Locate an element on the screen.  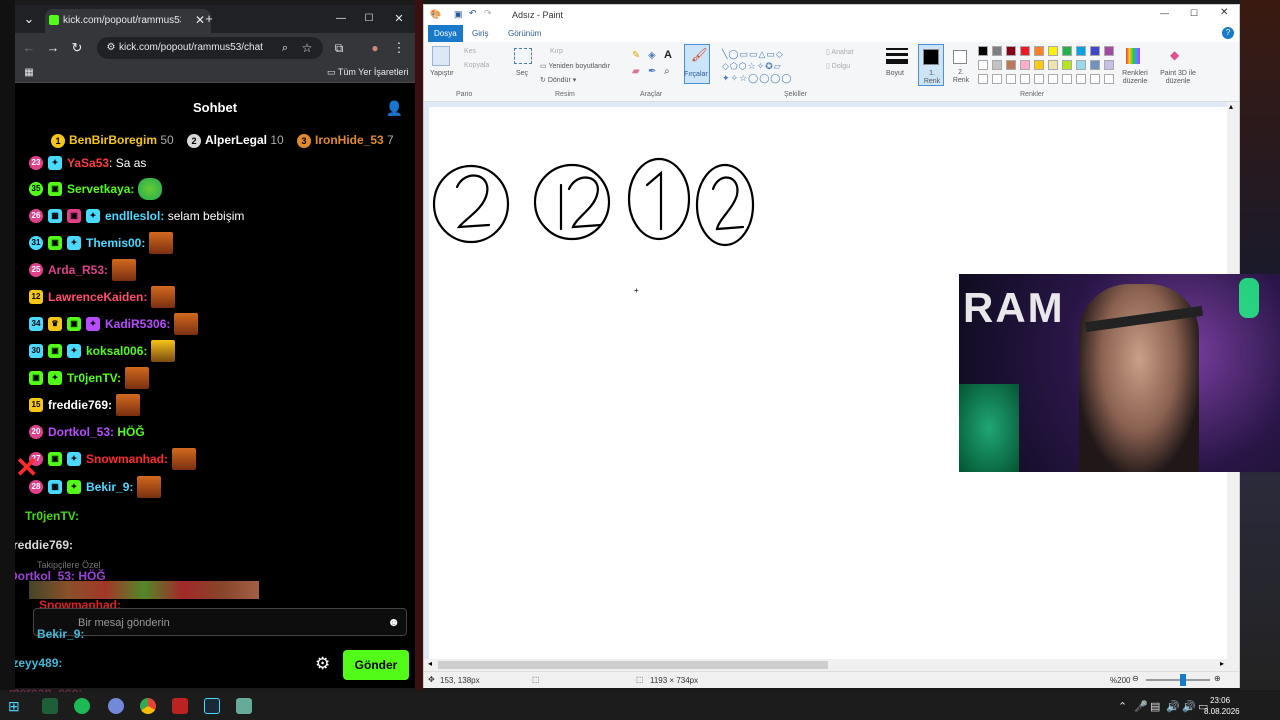
chat-message: 35 ▣ Servetkaya: is located at coordinates (96, 189).